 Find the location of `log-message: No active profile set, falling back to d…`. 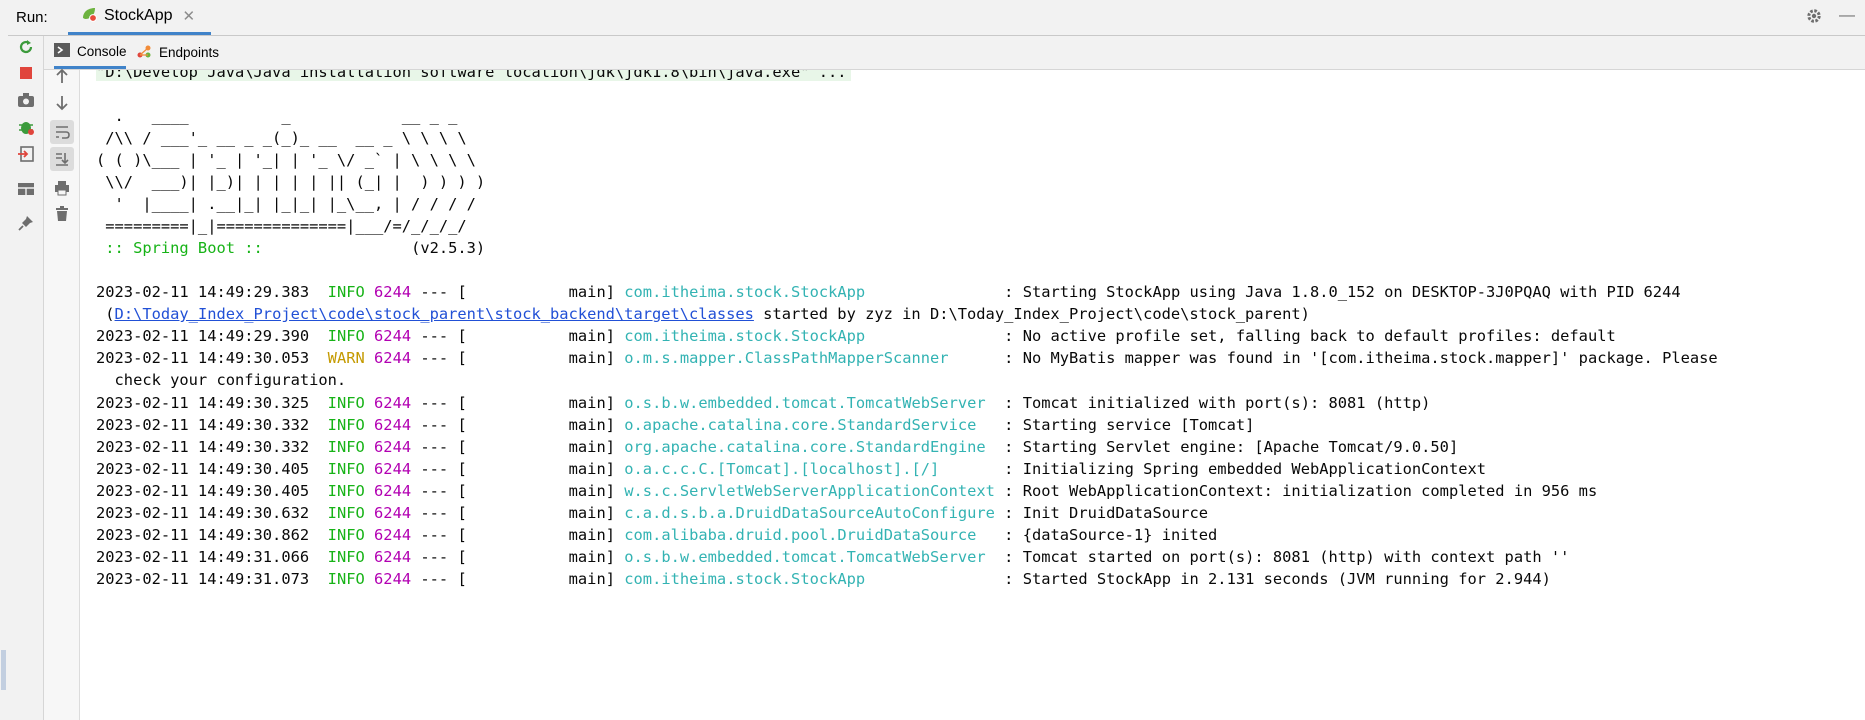

log-message: No active profile set, falling back to d… is located at coordinates (1319, 336).